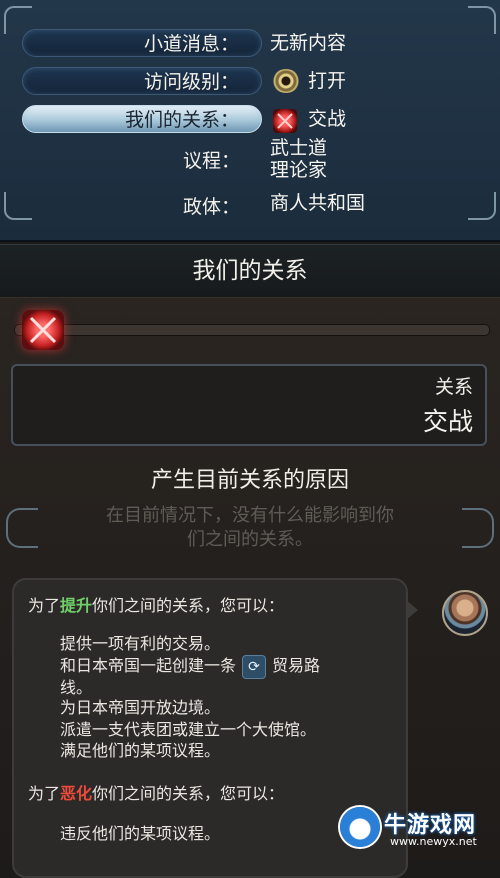 Image resolution: width=500 pixels, height=878 pixels. What do you see at coordinates (433, 841) in the screenshot?
I see `watermark-url: www.newyx.net` at bounding box center [433, 841].